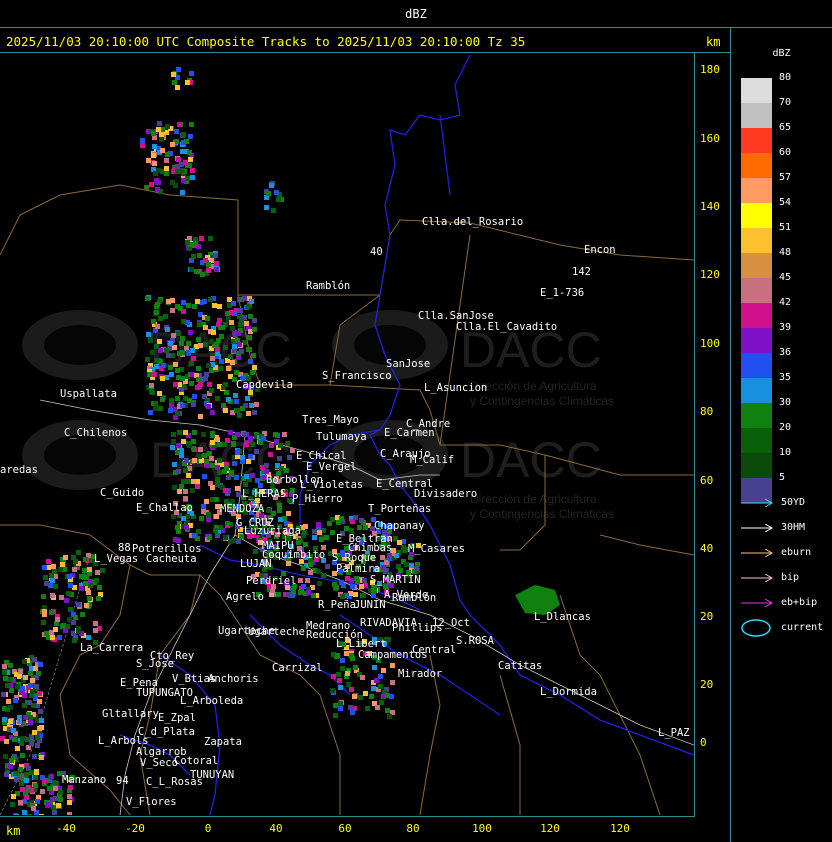 This screenshot has width=832, height=842. Describe the element at coordinates (568, 692) in the screenshot. I see `place-label: L_Dormida` at that location.